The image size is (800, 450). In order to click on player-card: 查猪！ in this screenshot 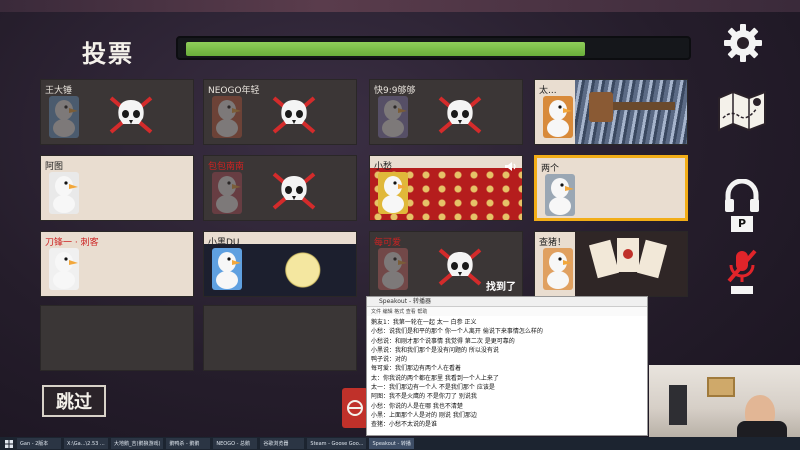, I will do `click(611, 264)`.